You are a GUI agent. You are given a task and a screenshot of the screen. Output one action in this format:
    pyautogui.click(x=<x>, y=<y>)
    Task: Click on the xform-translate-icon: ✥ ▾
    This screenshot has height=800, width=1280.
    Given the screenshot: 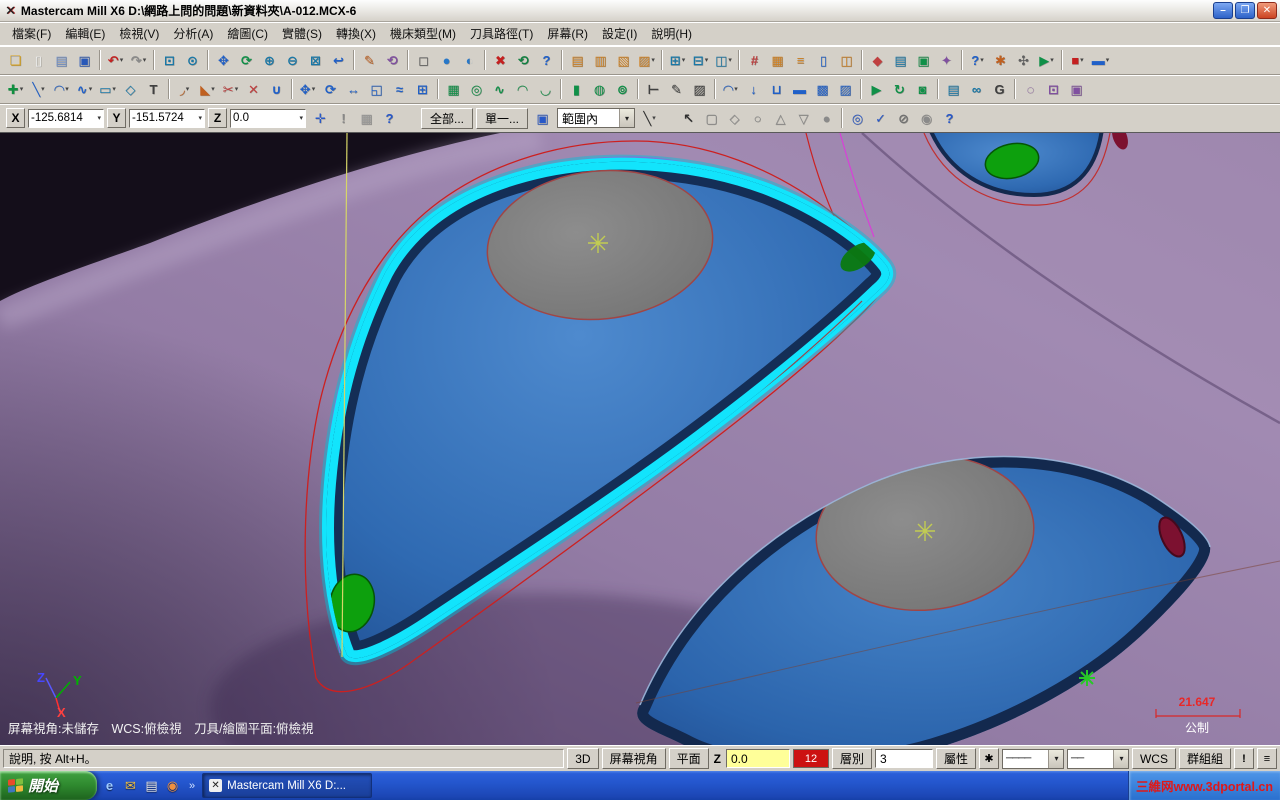 What is the action you would take?
    pyautogui.click(x=307, y=89)
    